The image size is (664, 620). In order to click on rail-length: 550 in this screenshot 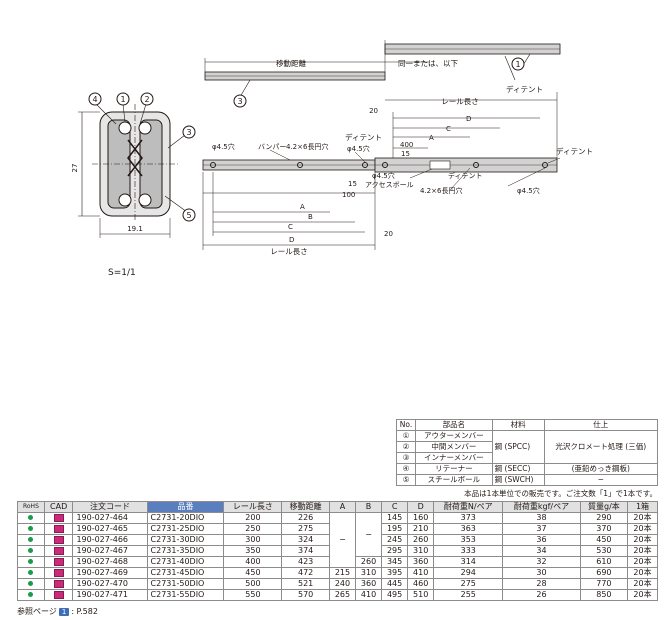, I will do `click(253, 595)`.